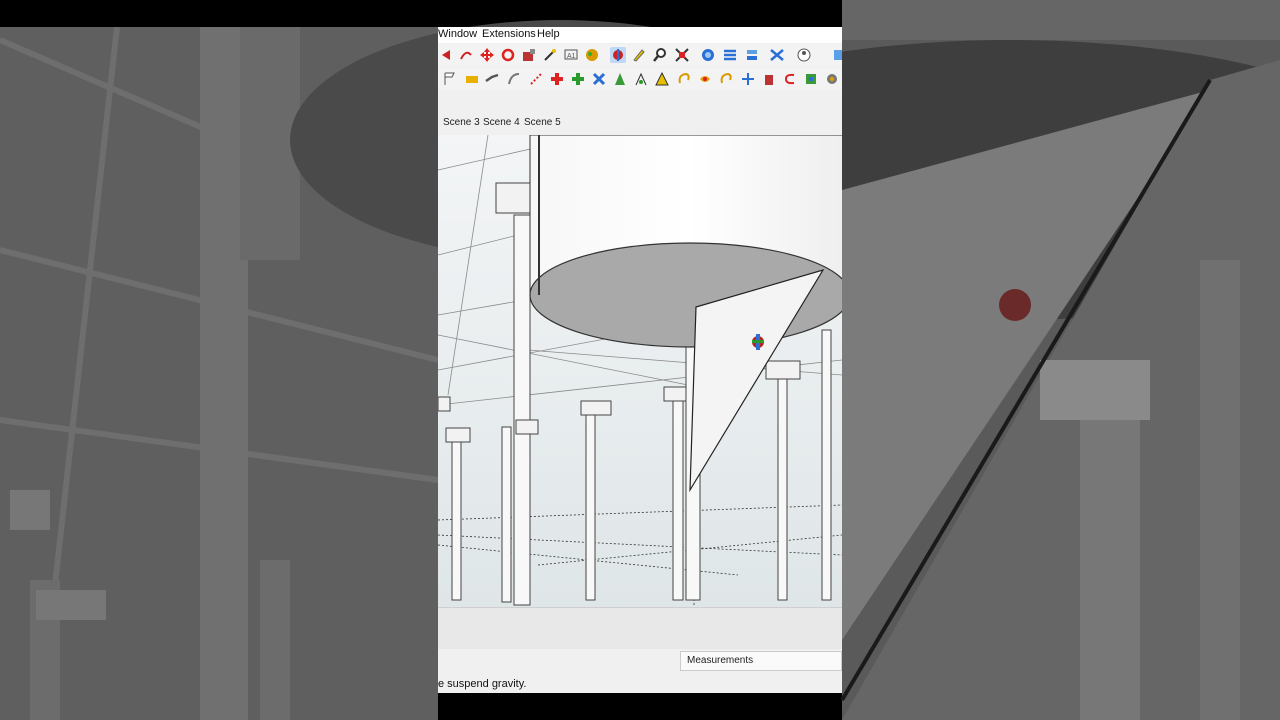 The width and height of the screenshot is (1280, 720). I want to click on gear-icon, so click(832, 79).